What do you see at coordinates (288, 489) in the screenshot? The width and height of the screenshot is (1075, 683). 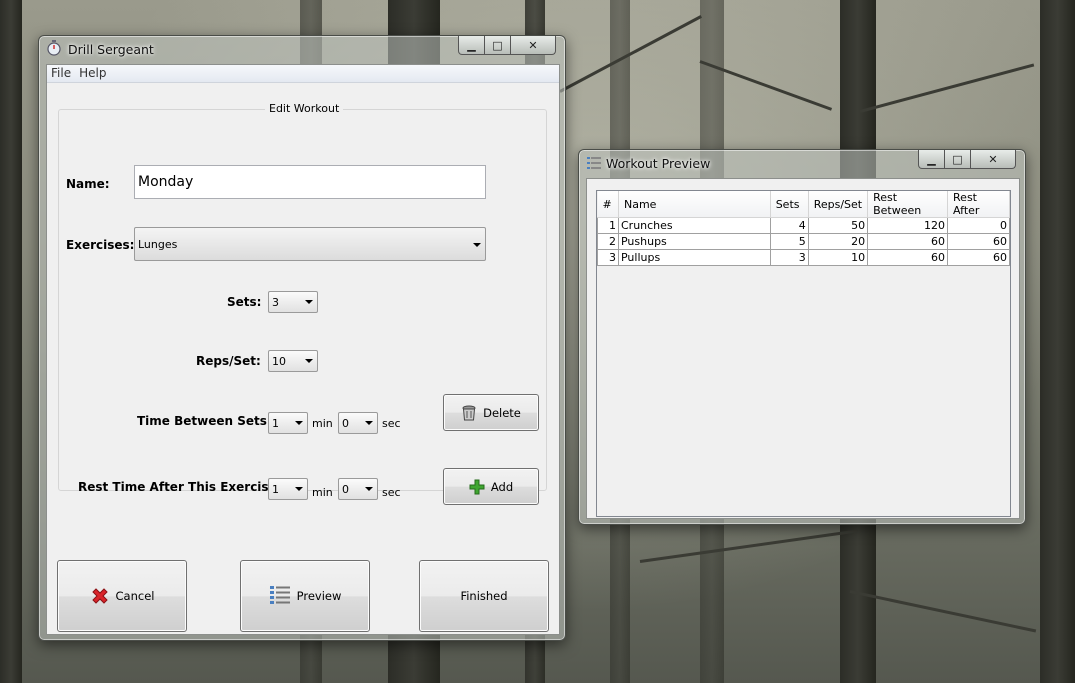 I see `rest-after-min-dropdown: 1` at bounding box center [288, 489].